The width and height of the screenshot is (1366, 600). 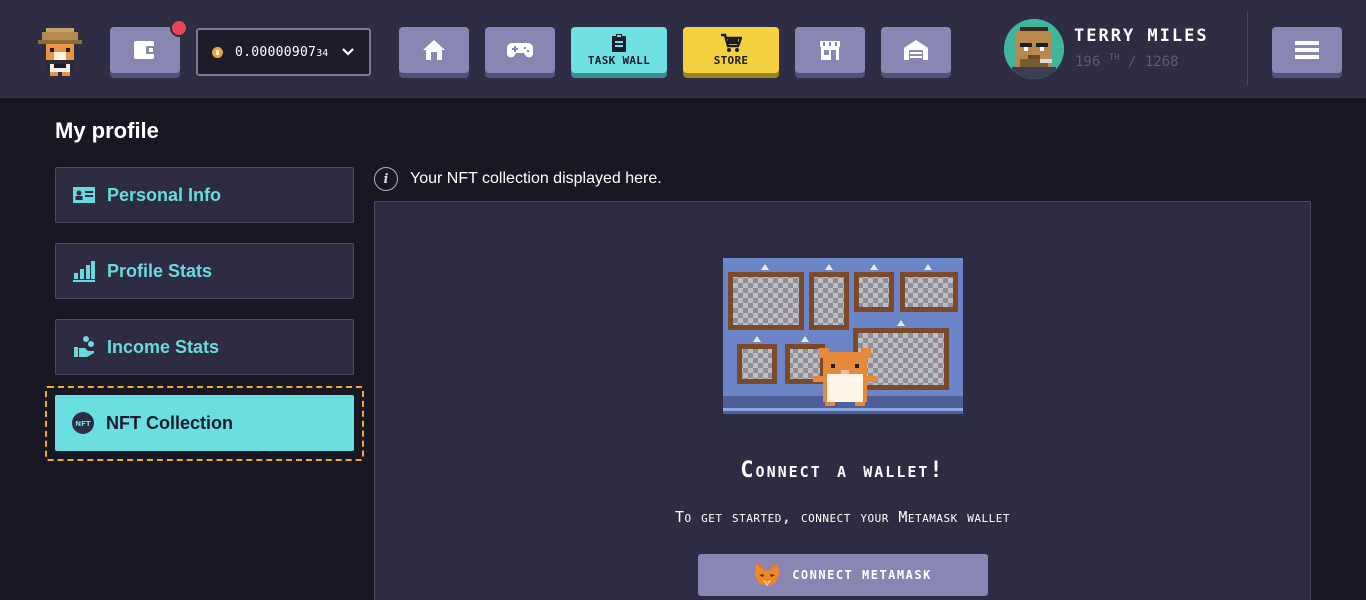 I want to click on connect-metamask-button: connect metamask, so click(x=843, y=575).